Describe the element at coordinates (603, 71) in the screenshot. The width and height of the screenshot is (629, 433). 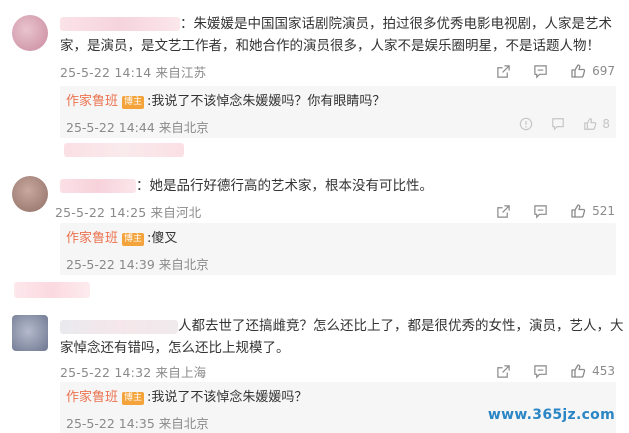
I see `like-count: 697` at that location.